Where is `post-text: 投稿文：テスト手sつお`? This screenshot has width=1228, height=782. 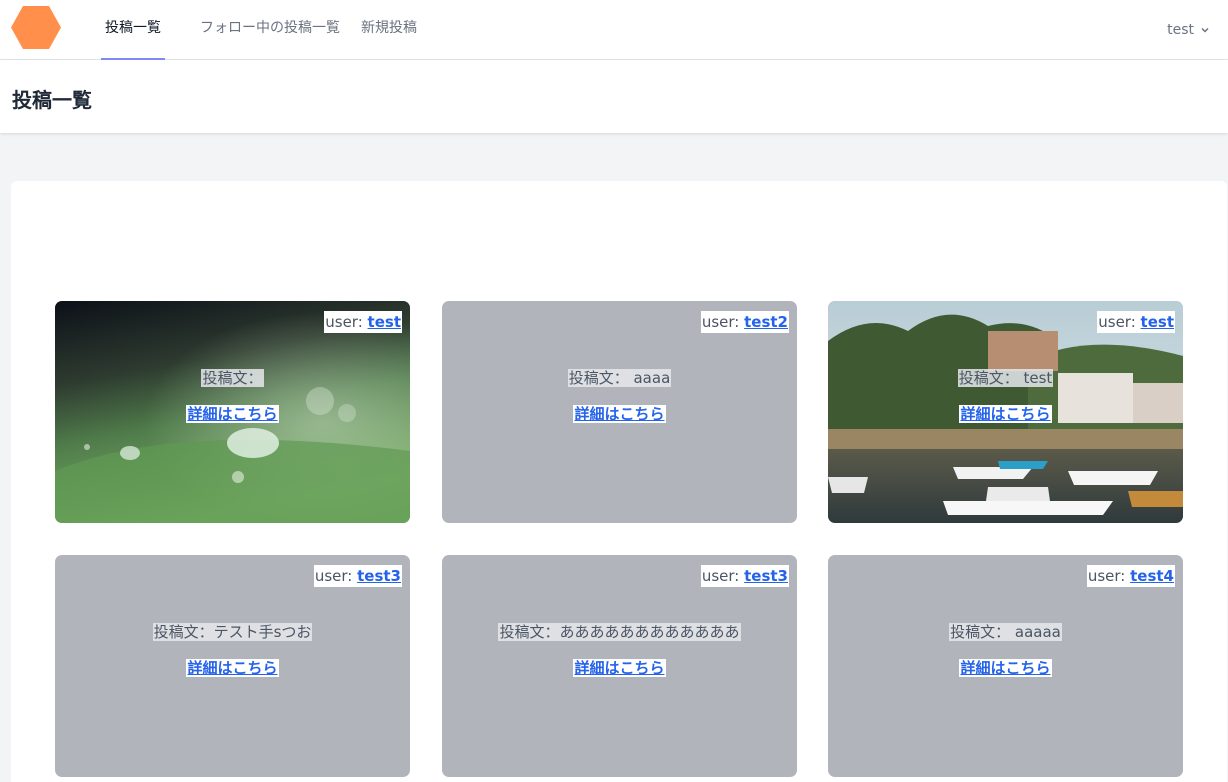
post-text: 投稿文：テスト手sつお is located at coordinates (232, 632).